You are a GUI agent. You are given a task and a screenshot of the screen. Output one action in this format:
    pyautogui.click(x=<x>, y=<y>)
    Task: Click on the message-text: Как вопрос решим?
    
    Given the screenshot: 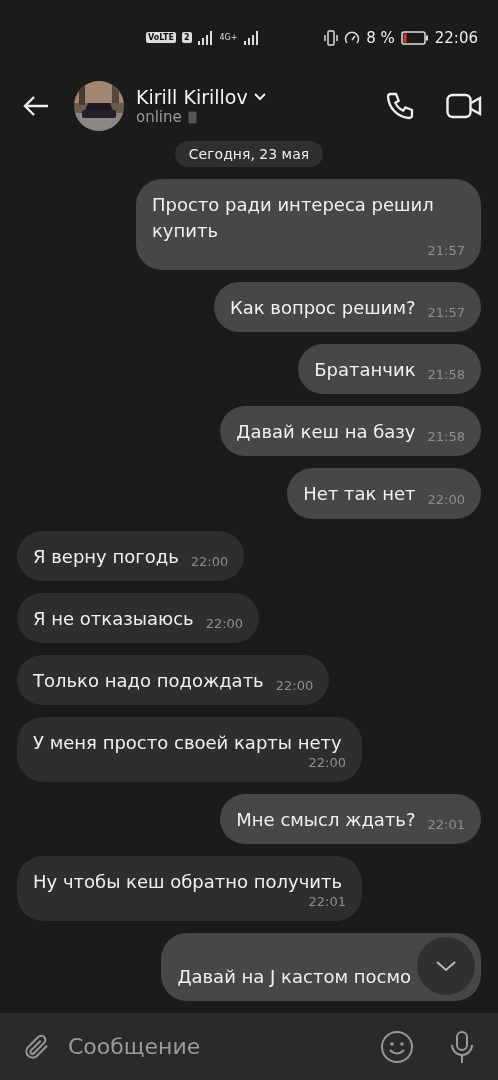 What is the action you would take?
    pyautogui.click(x=322, y=308)
    